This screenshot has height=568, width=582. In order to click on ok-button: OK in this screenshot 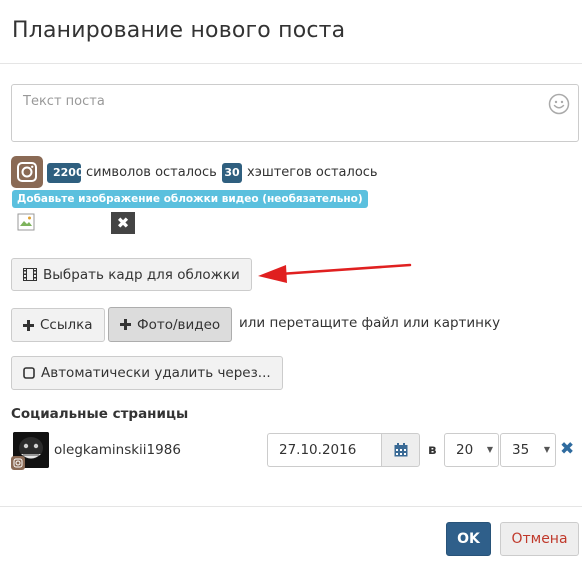, I will do `click(468, 539)`.